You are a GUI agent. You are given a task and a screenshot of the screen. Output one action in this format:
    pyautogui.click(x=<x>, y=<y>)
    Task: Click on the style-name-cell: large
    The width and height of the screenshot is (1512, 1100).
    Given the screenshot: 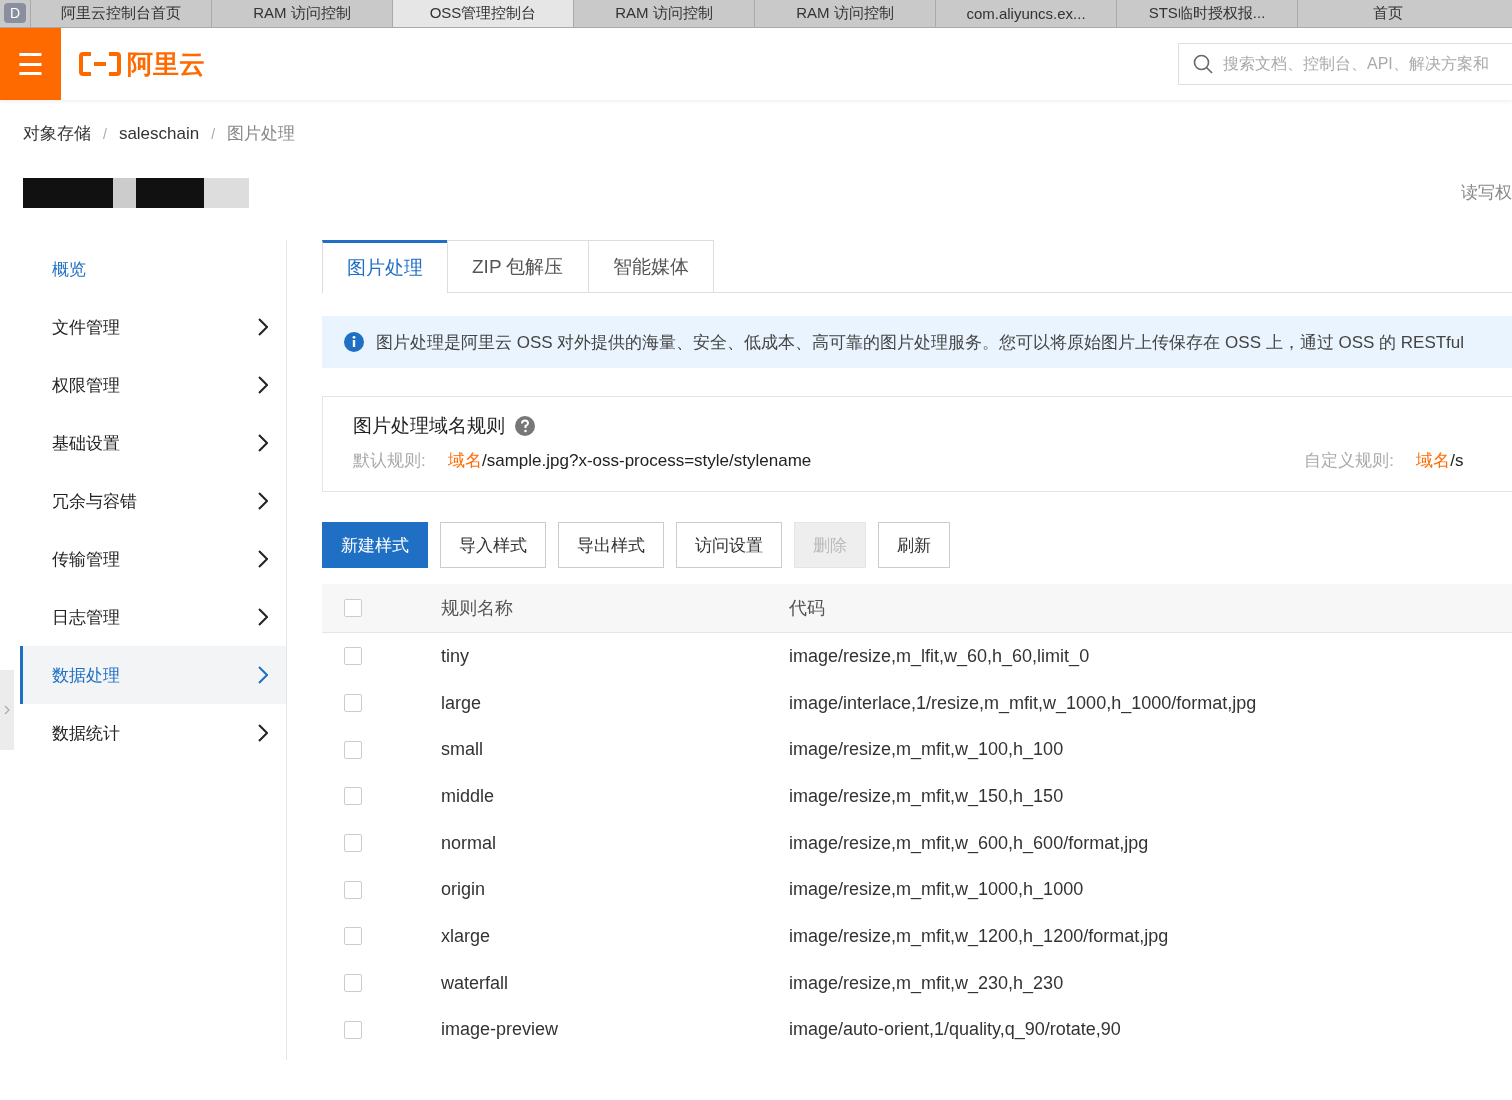 What is the action you would take?
    pyautogui.click(x=461, y=702)
    